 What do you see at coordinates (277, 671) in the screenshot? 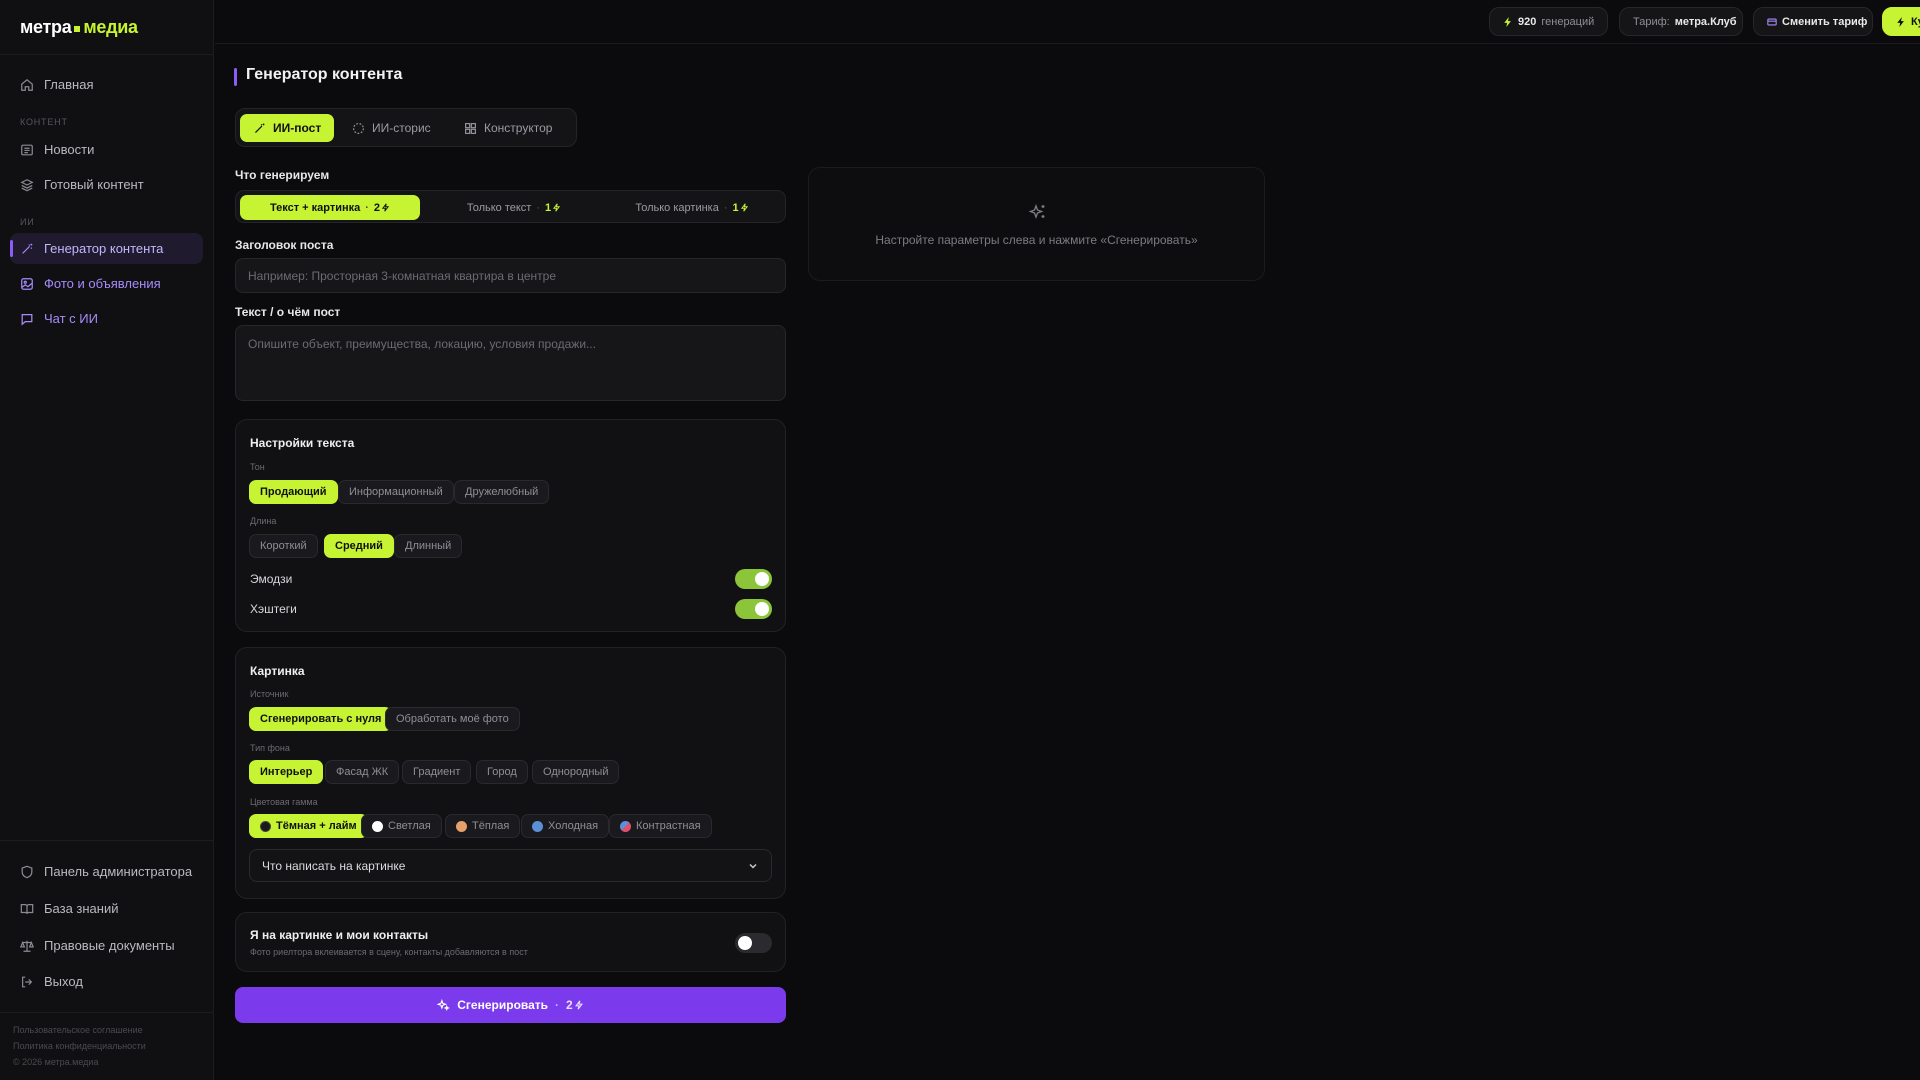
I see `image-title: Картинка` at bounding box center [277, 671].